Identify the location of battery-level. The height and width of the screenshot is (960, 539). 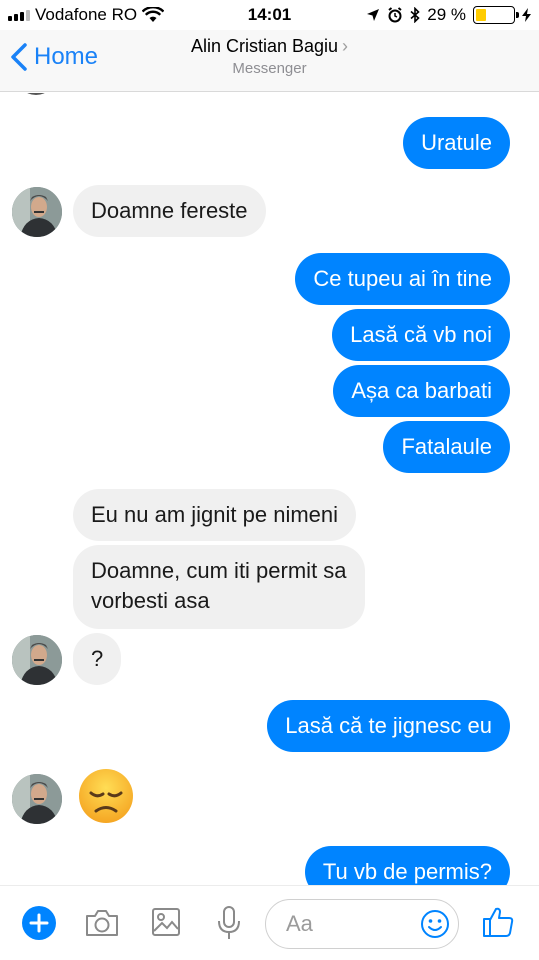
(481, 15).